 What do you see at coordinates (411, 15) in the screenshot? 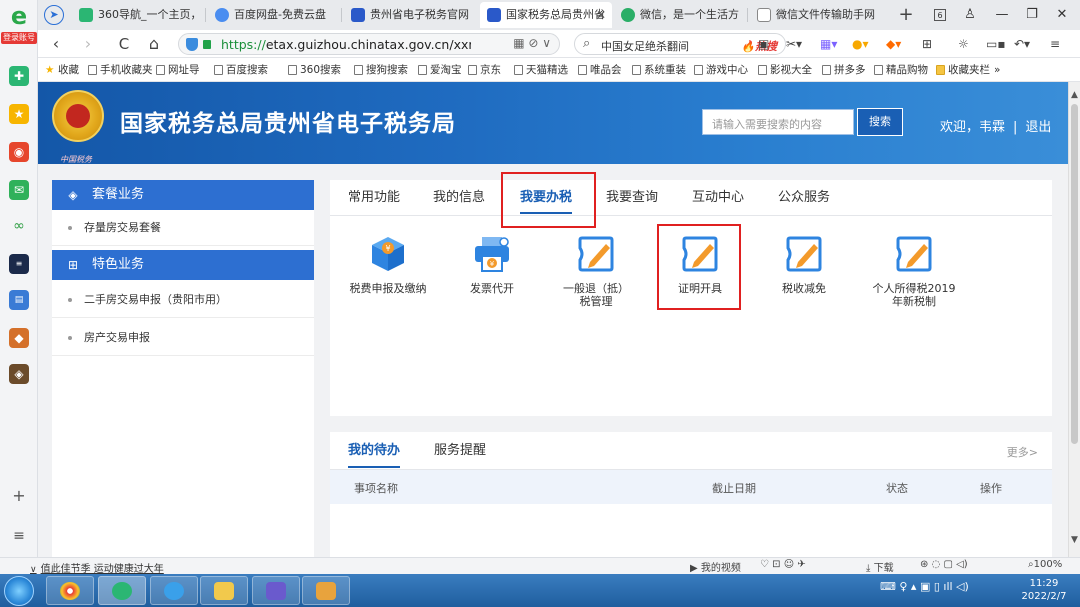
I see `tab-guizhou-etax: 贵州省电子税务官网` at bounding box center [411, 15].